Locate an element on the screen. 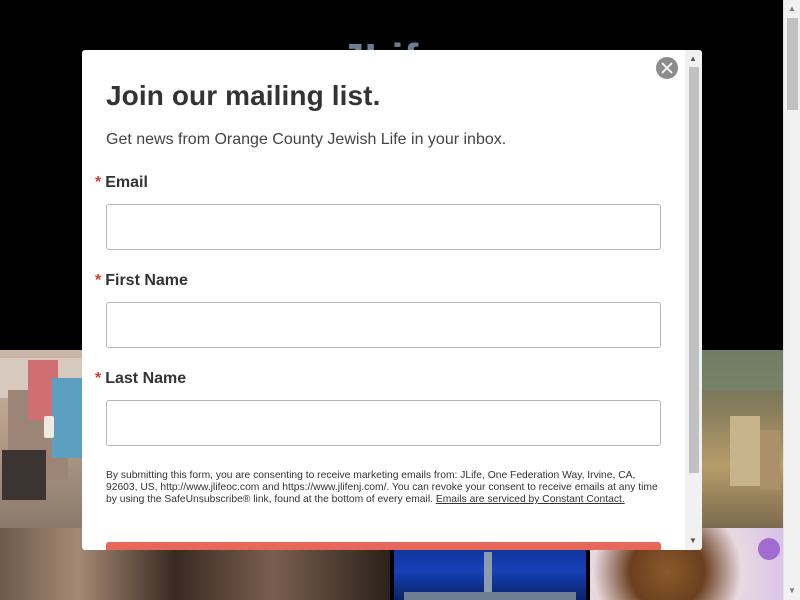 Image resolution: width=800 pixels, height=600 pixels. close-button is located at coordinates (667, 68).